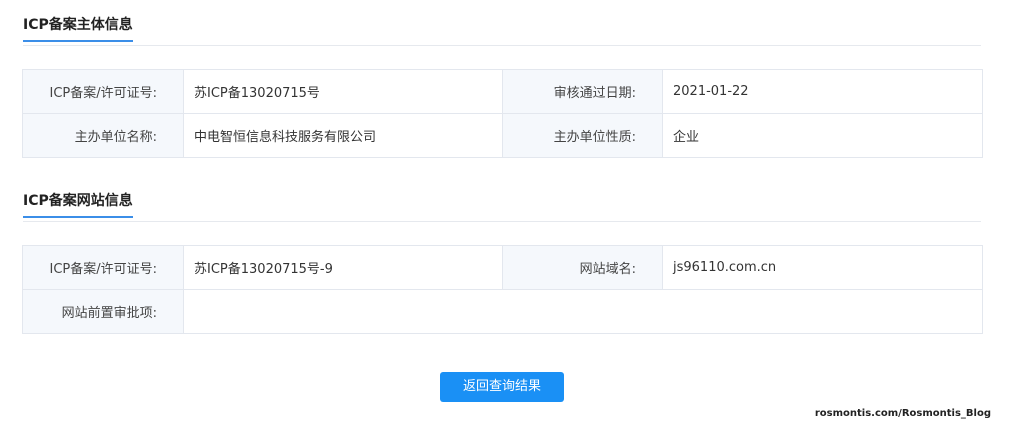 This screenshot has height=426, width=1024. Describe the element at coordinates (582, 91) in the screenshot. I see `approval-date-label: 审核通过日期:` at that location.